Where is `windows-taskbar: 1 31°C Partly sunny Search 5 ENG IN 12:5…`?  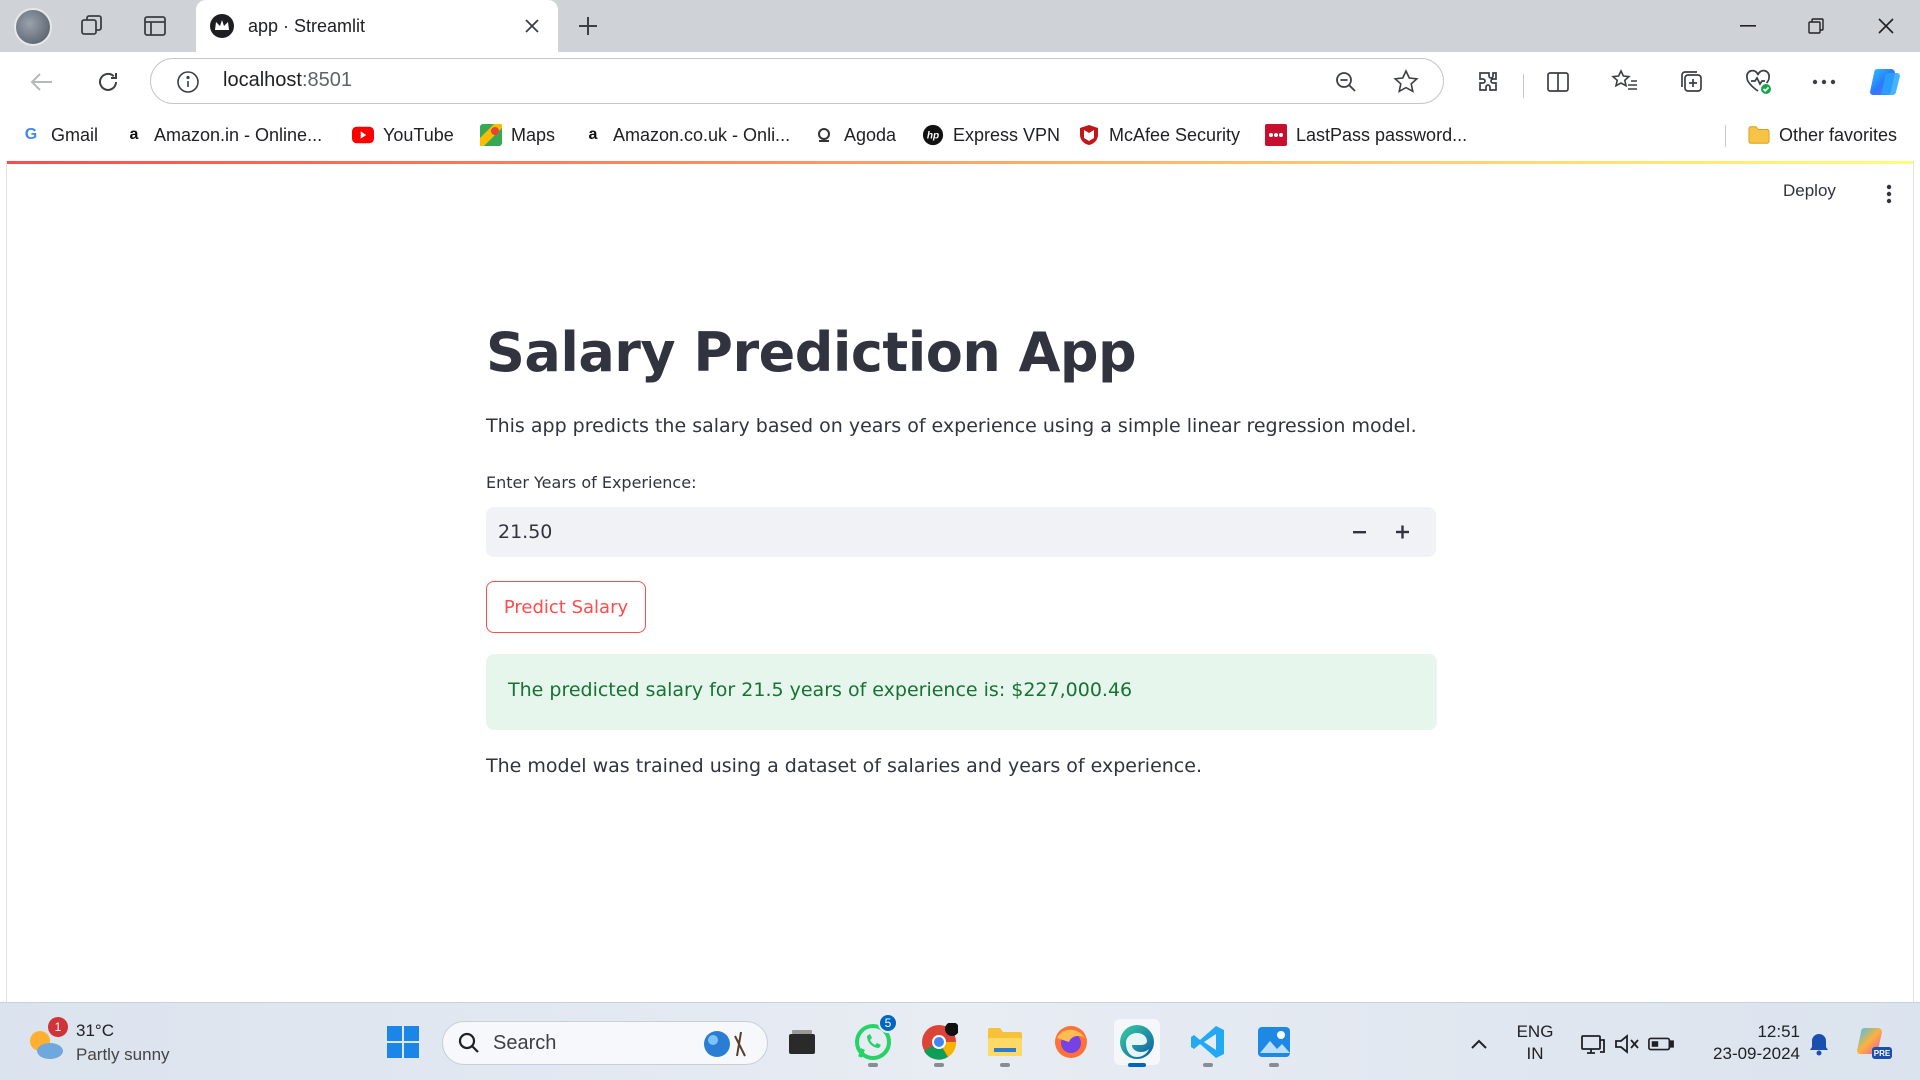
windows-taskbar: 1 31°C Partly sunny Search 5 ENG IN 12:5… is located at coordinates (960, 1041).